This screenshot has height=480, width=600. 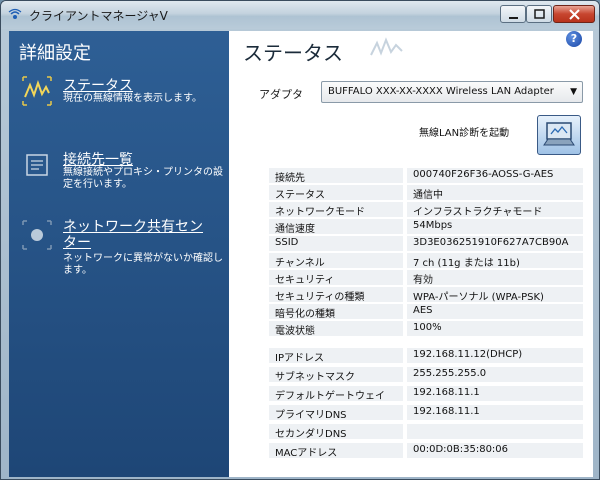 What do you see at coordinates (295, 331) in the screenshot?
I see `row-label: 電波状態` at bounding box center [295, 331].